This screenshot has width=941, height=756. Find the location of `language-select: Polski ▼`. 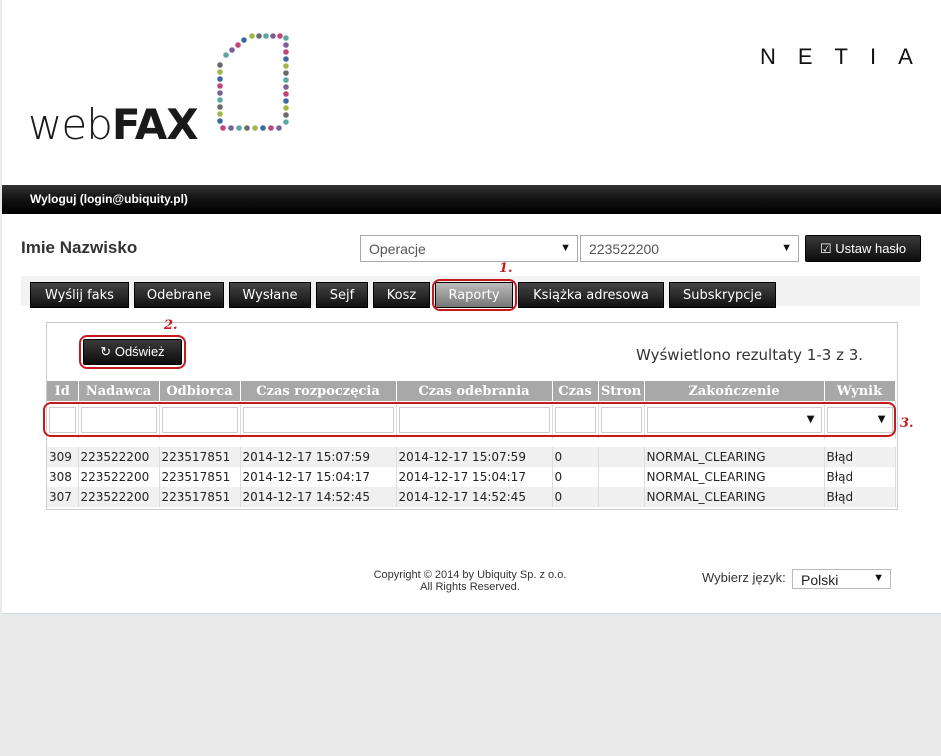

language-select: Polski ▼ is located at coordinates (841, 579).